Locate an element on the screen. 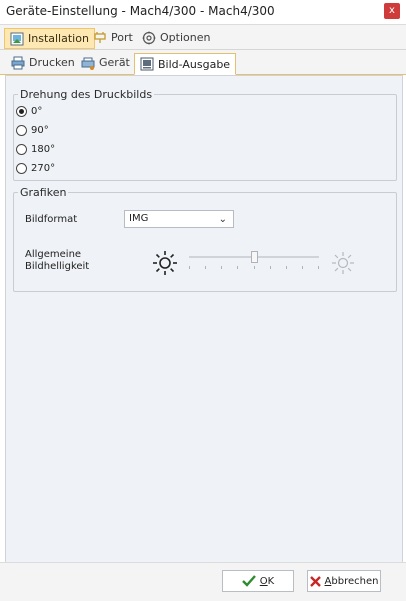 Image resolution: width=406 pixels, height=601 pixels. sun-dark-icon is located at coordinates (165, 263).